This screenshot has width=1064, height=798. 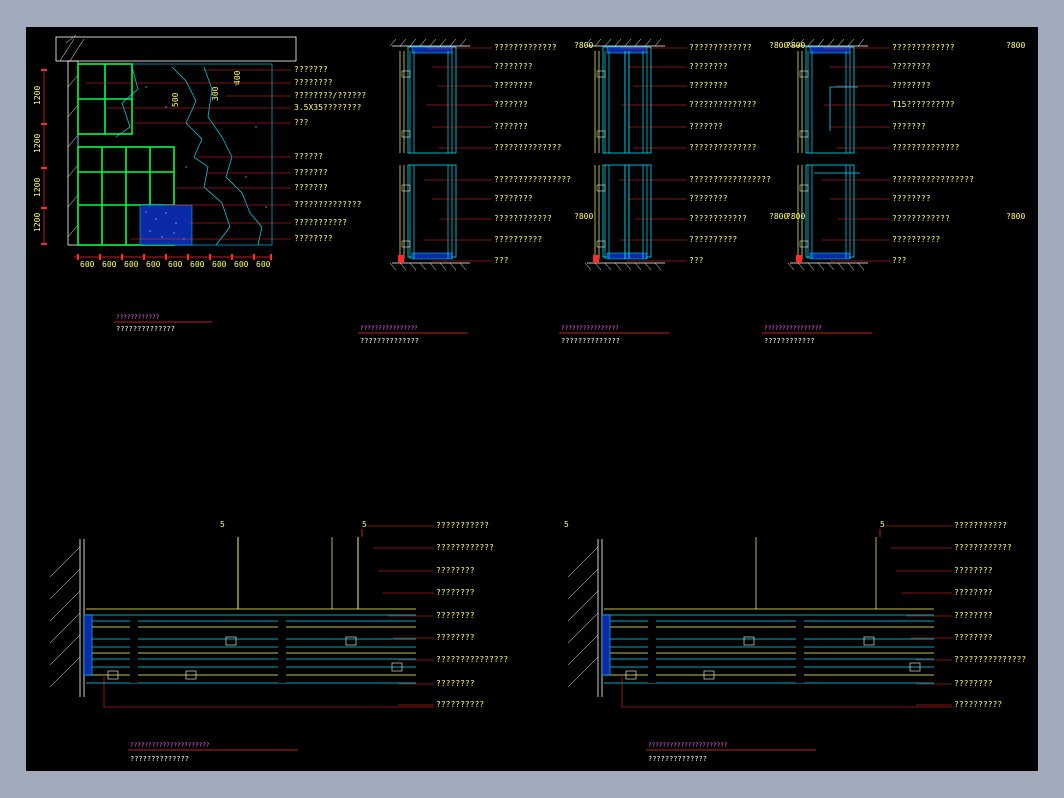 What do you see at coordinates (532, 179) in the screenshot?
I see `section-label: ????????????????` at bounding box center [532, 179].